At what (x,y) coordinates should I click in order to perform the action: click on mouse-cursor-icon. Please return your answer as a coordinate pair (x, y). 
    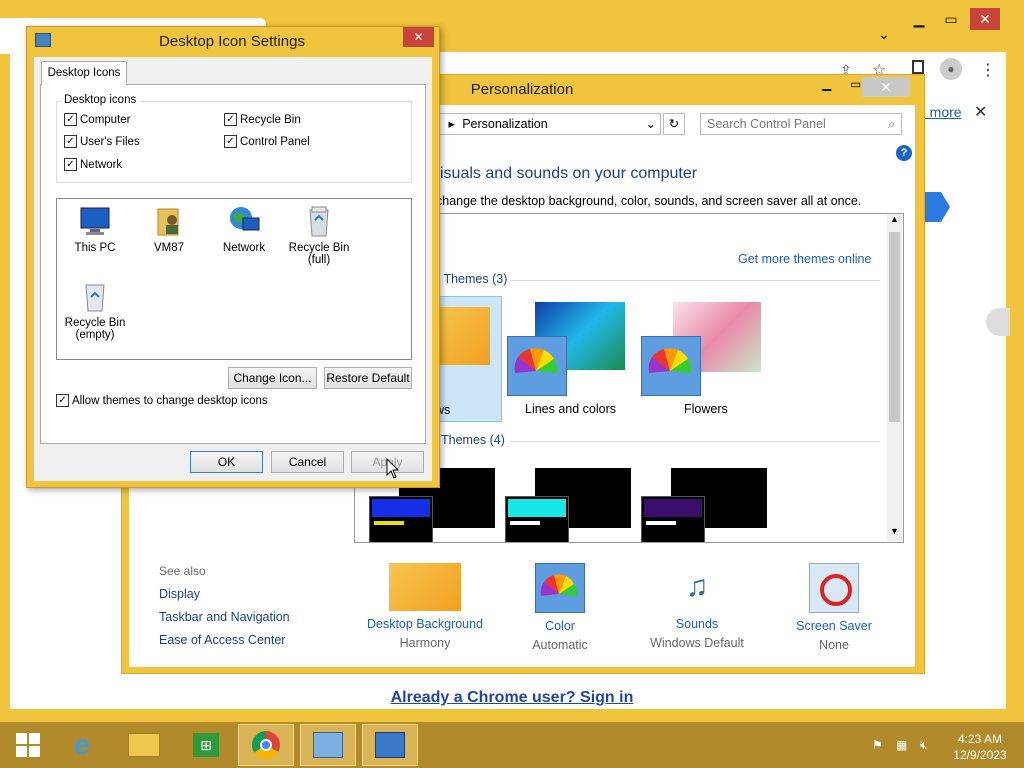
    Looking at the image, I should click on (393, 470).